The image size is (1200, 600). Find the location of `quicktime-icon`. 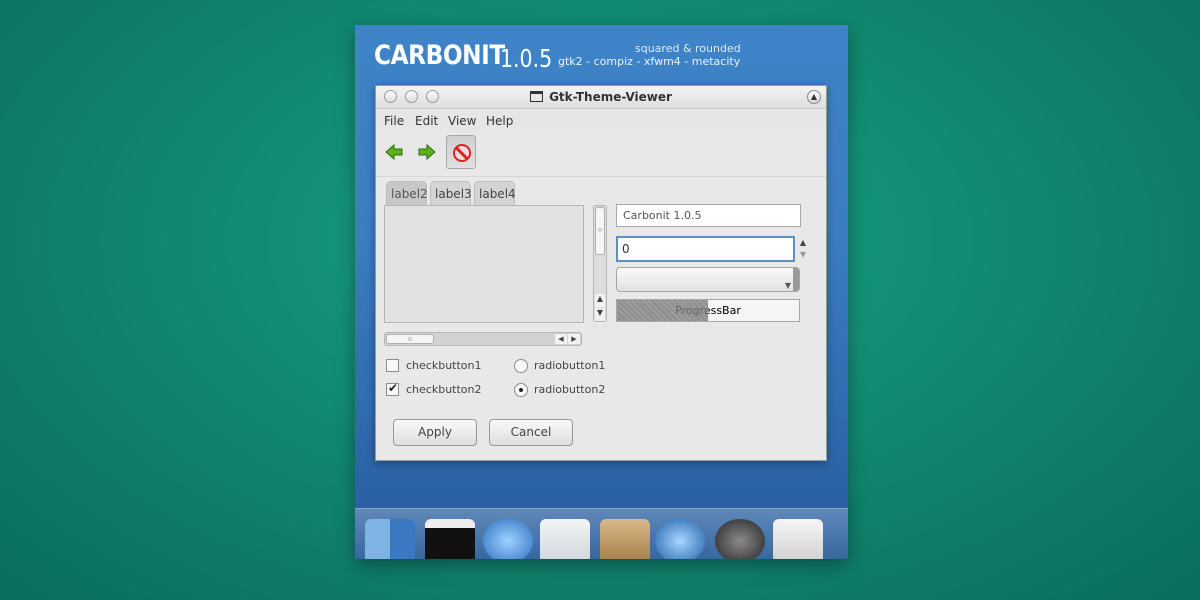

quicktime-icon is located at coordinates (680, 539).